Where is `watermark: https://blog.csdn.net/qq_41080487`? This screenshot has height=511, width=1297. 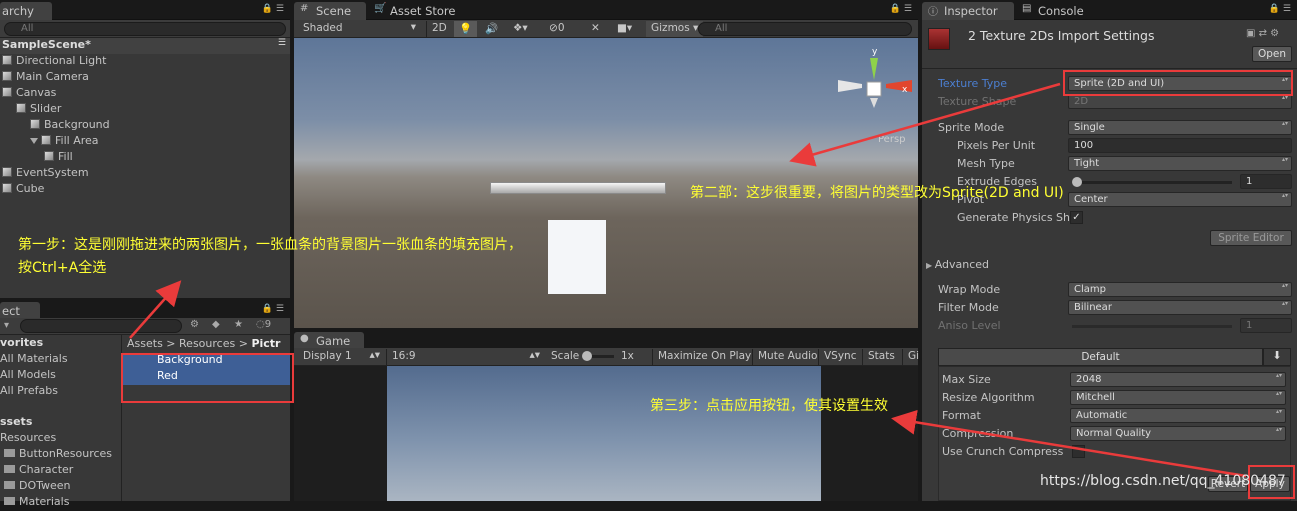 watermark: https://blog.csdn.net/qq_41080487 is located at coordinates (1163, 481).